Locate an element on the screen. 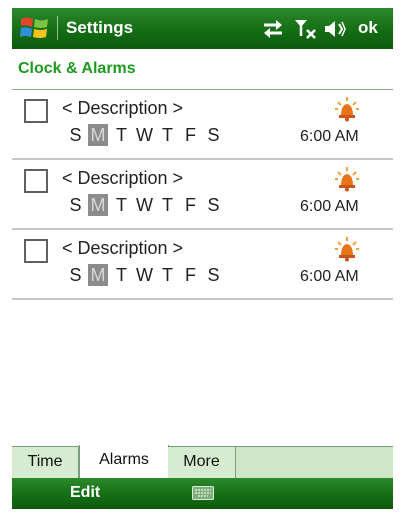 Image resolution: width=404 pixels, height=514 pixels. edit-softkey: Edit is located at coordinates (85, 493).